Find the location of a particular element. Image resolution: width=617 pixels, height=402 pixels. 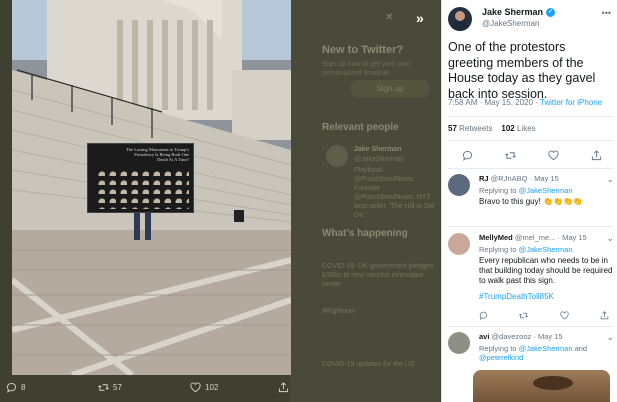

tweet-header: Jake Sherman ✓ @JakeSherman is located at coordinates (502, 19).